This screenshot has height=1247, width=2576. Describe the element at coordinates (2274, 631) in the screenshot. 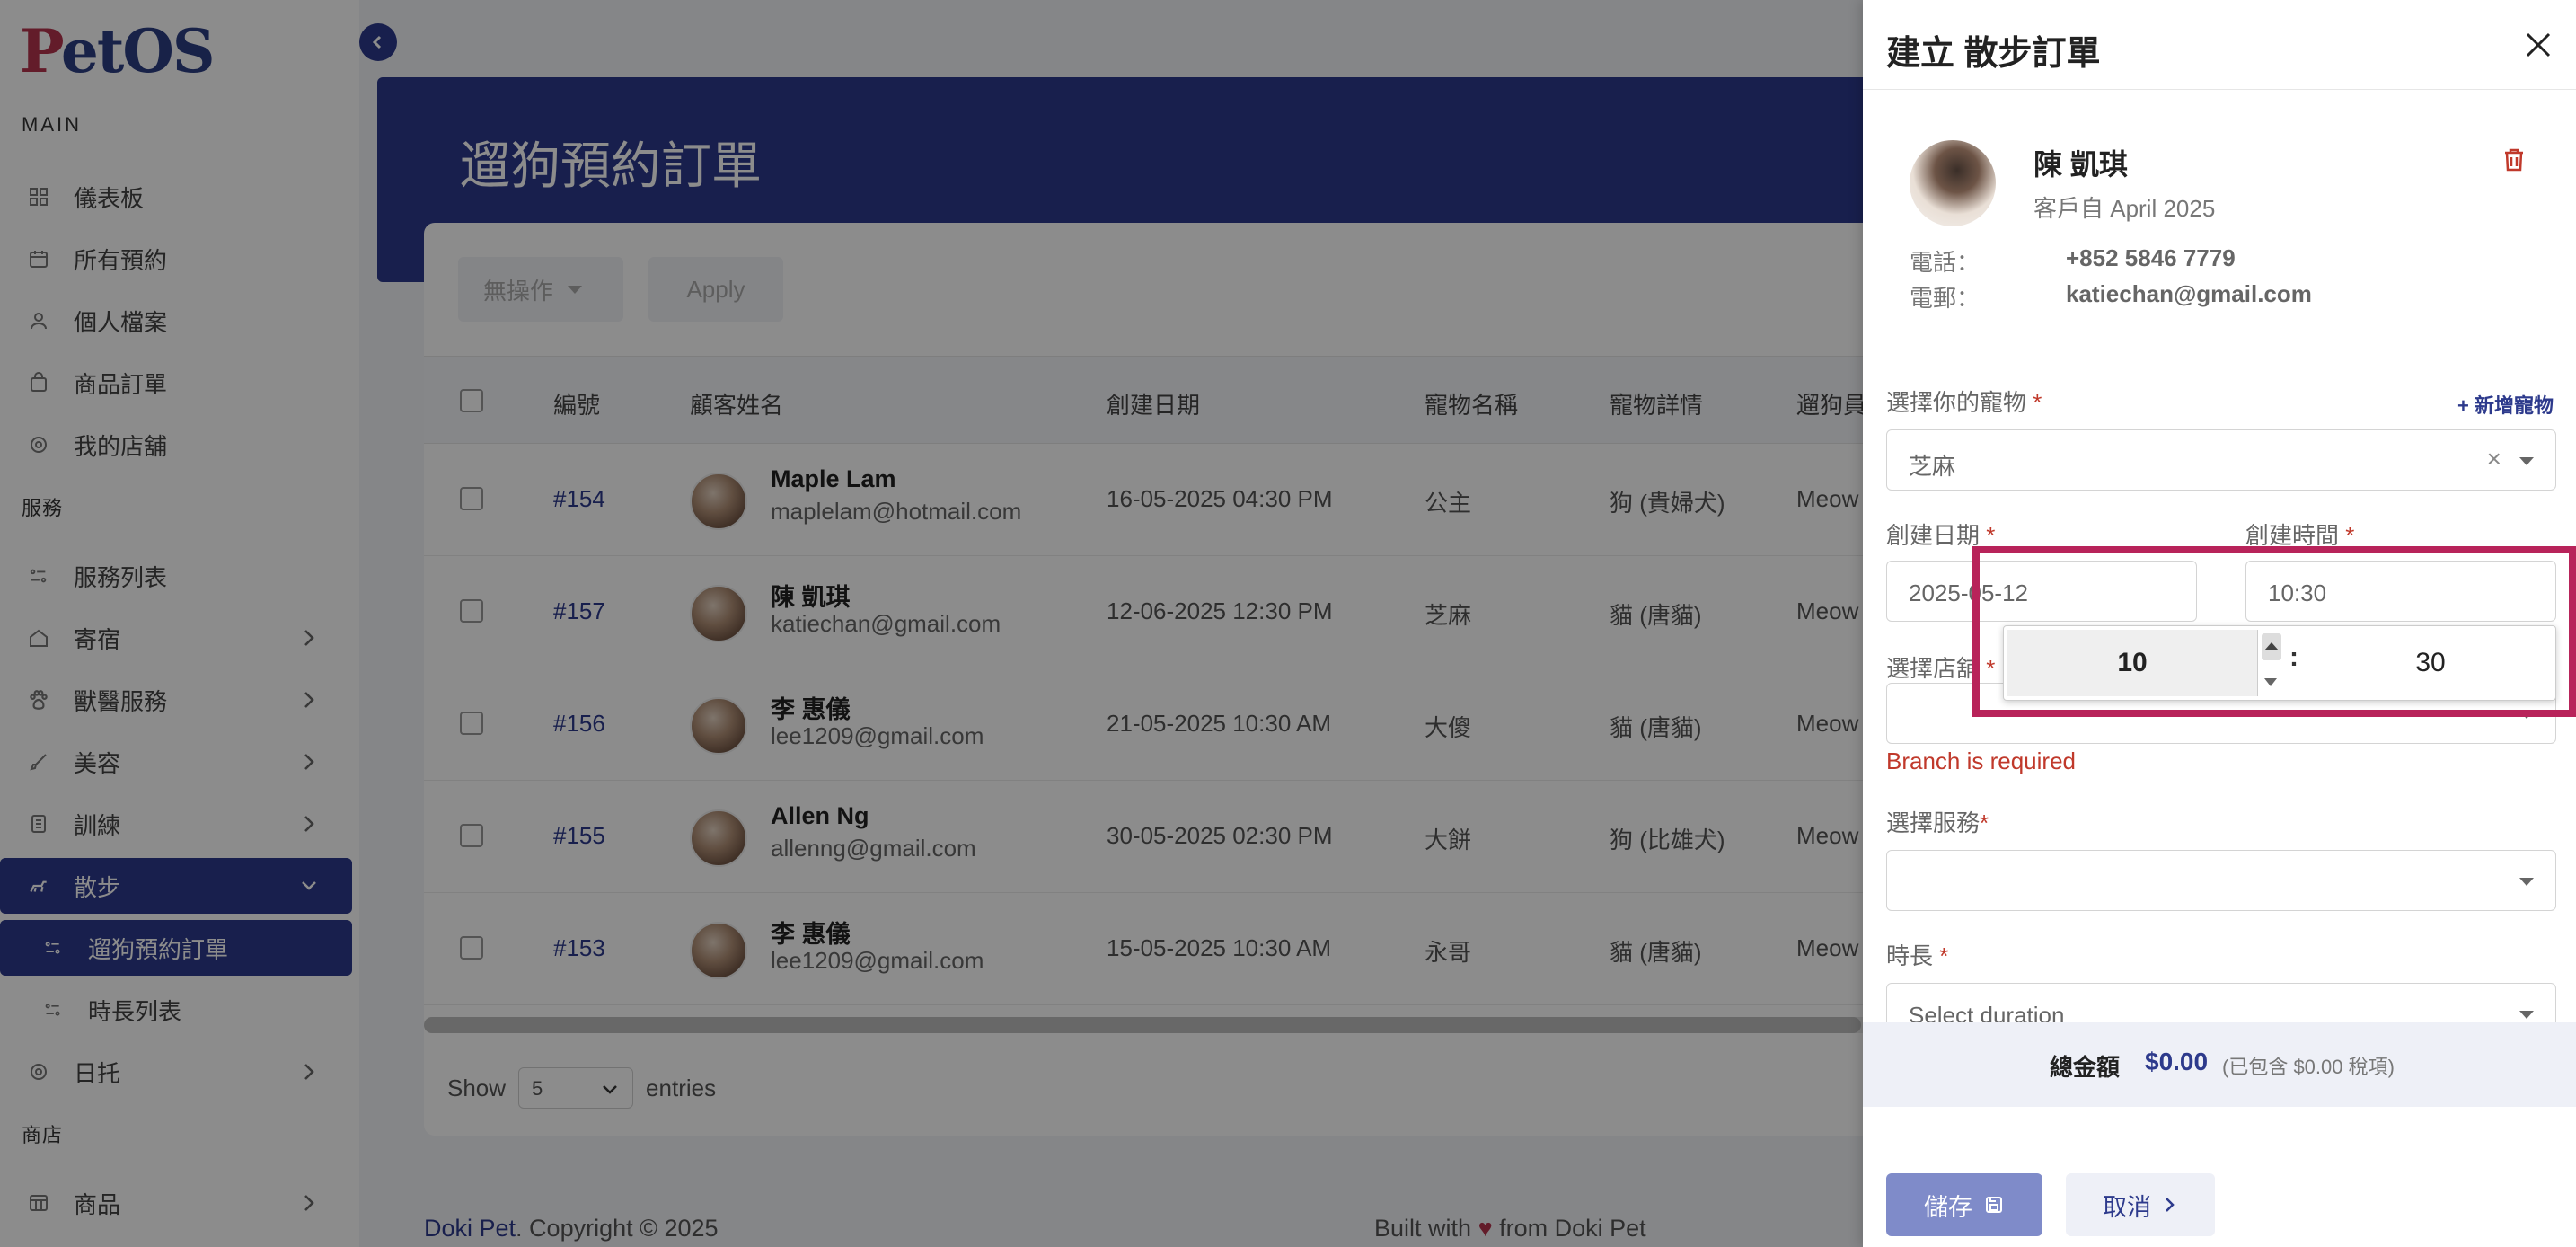

I see `time-picker-highlight` at that location.